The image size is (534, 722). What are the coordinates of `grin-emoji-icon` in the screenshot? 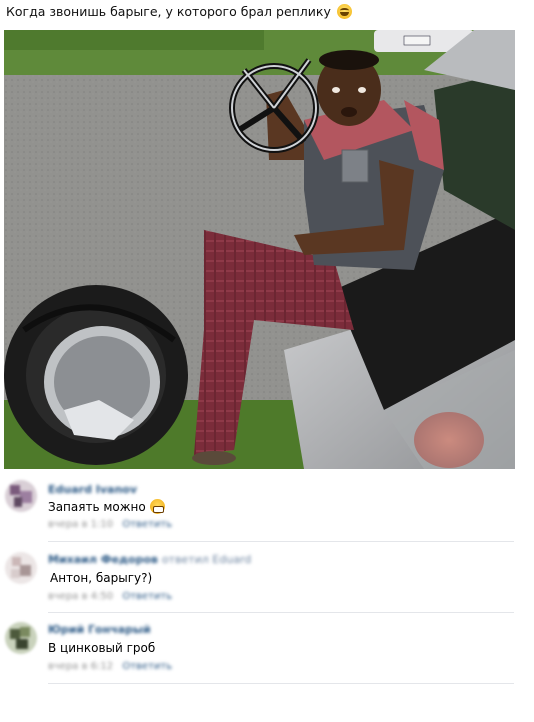 It's located at (157, 506).